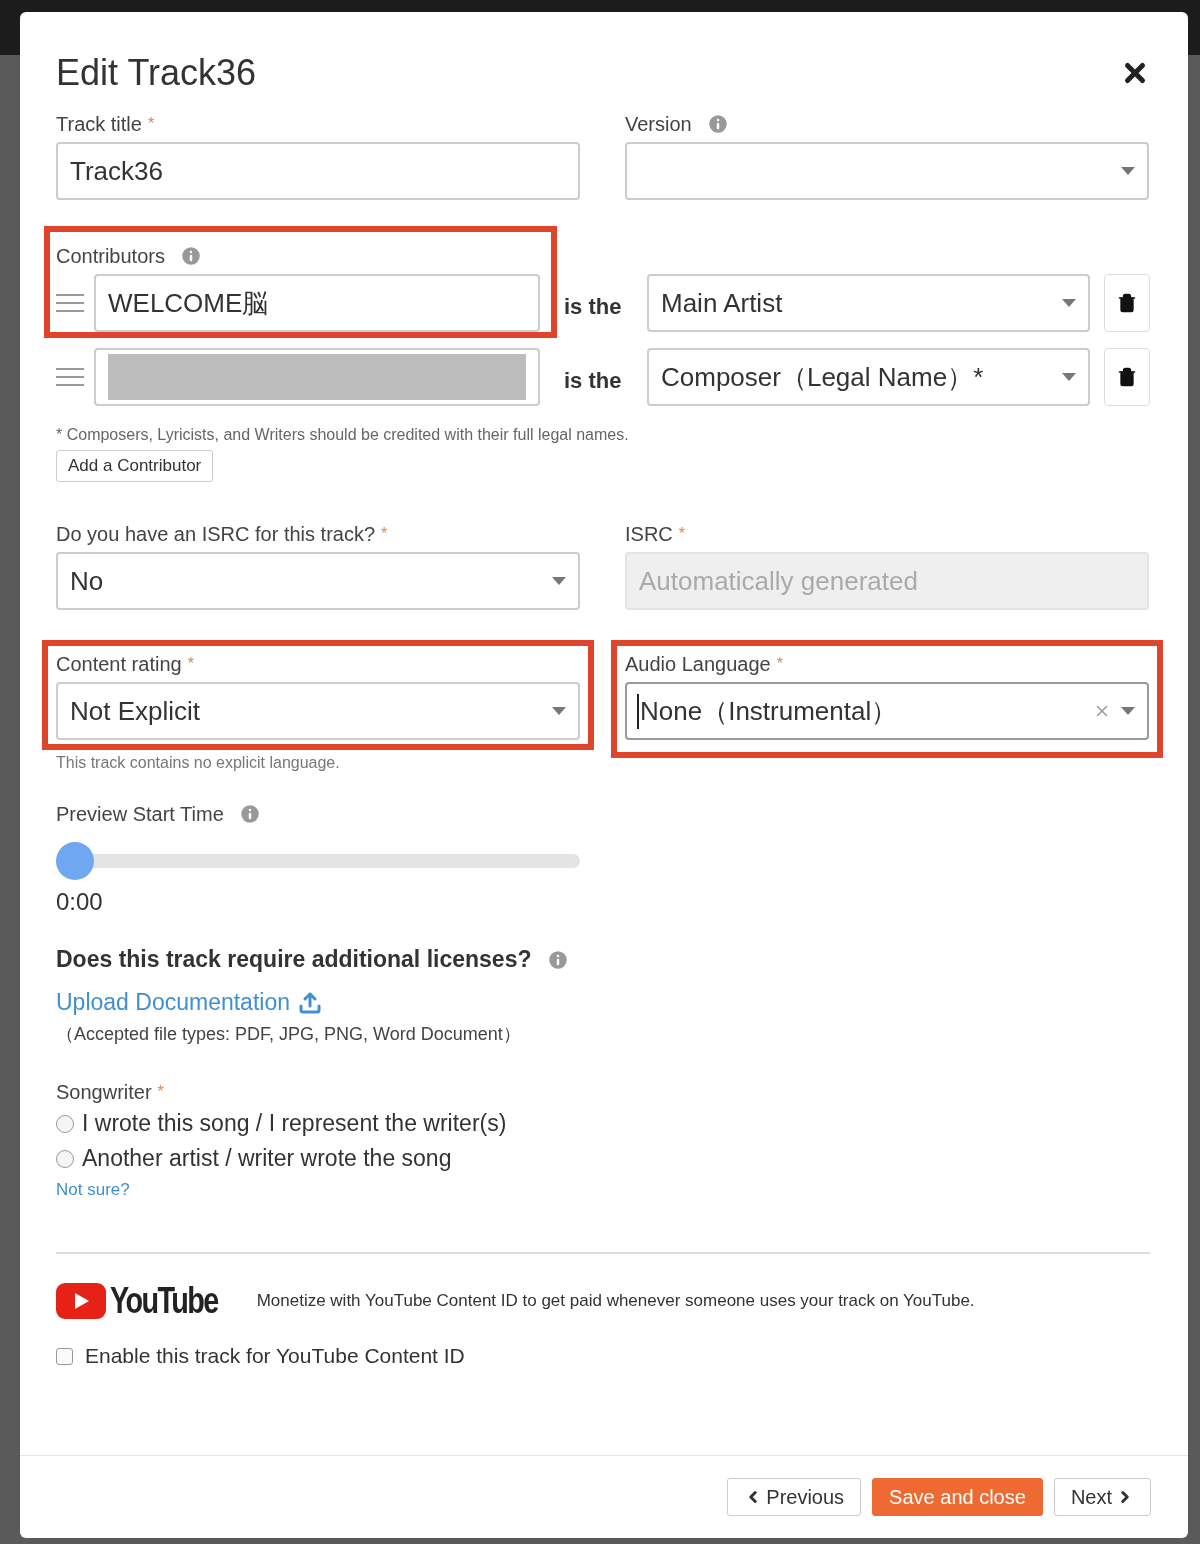  I want to click on content-rating-select: Not Explicit, so click(318, 711).